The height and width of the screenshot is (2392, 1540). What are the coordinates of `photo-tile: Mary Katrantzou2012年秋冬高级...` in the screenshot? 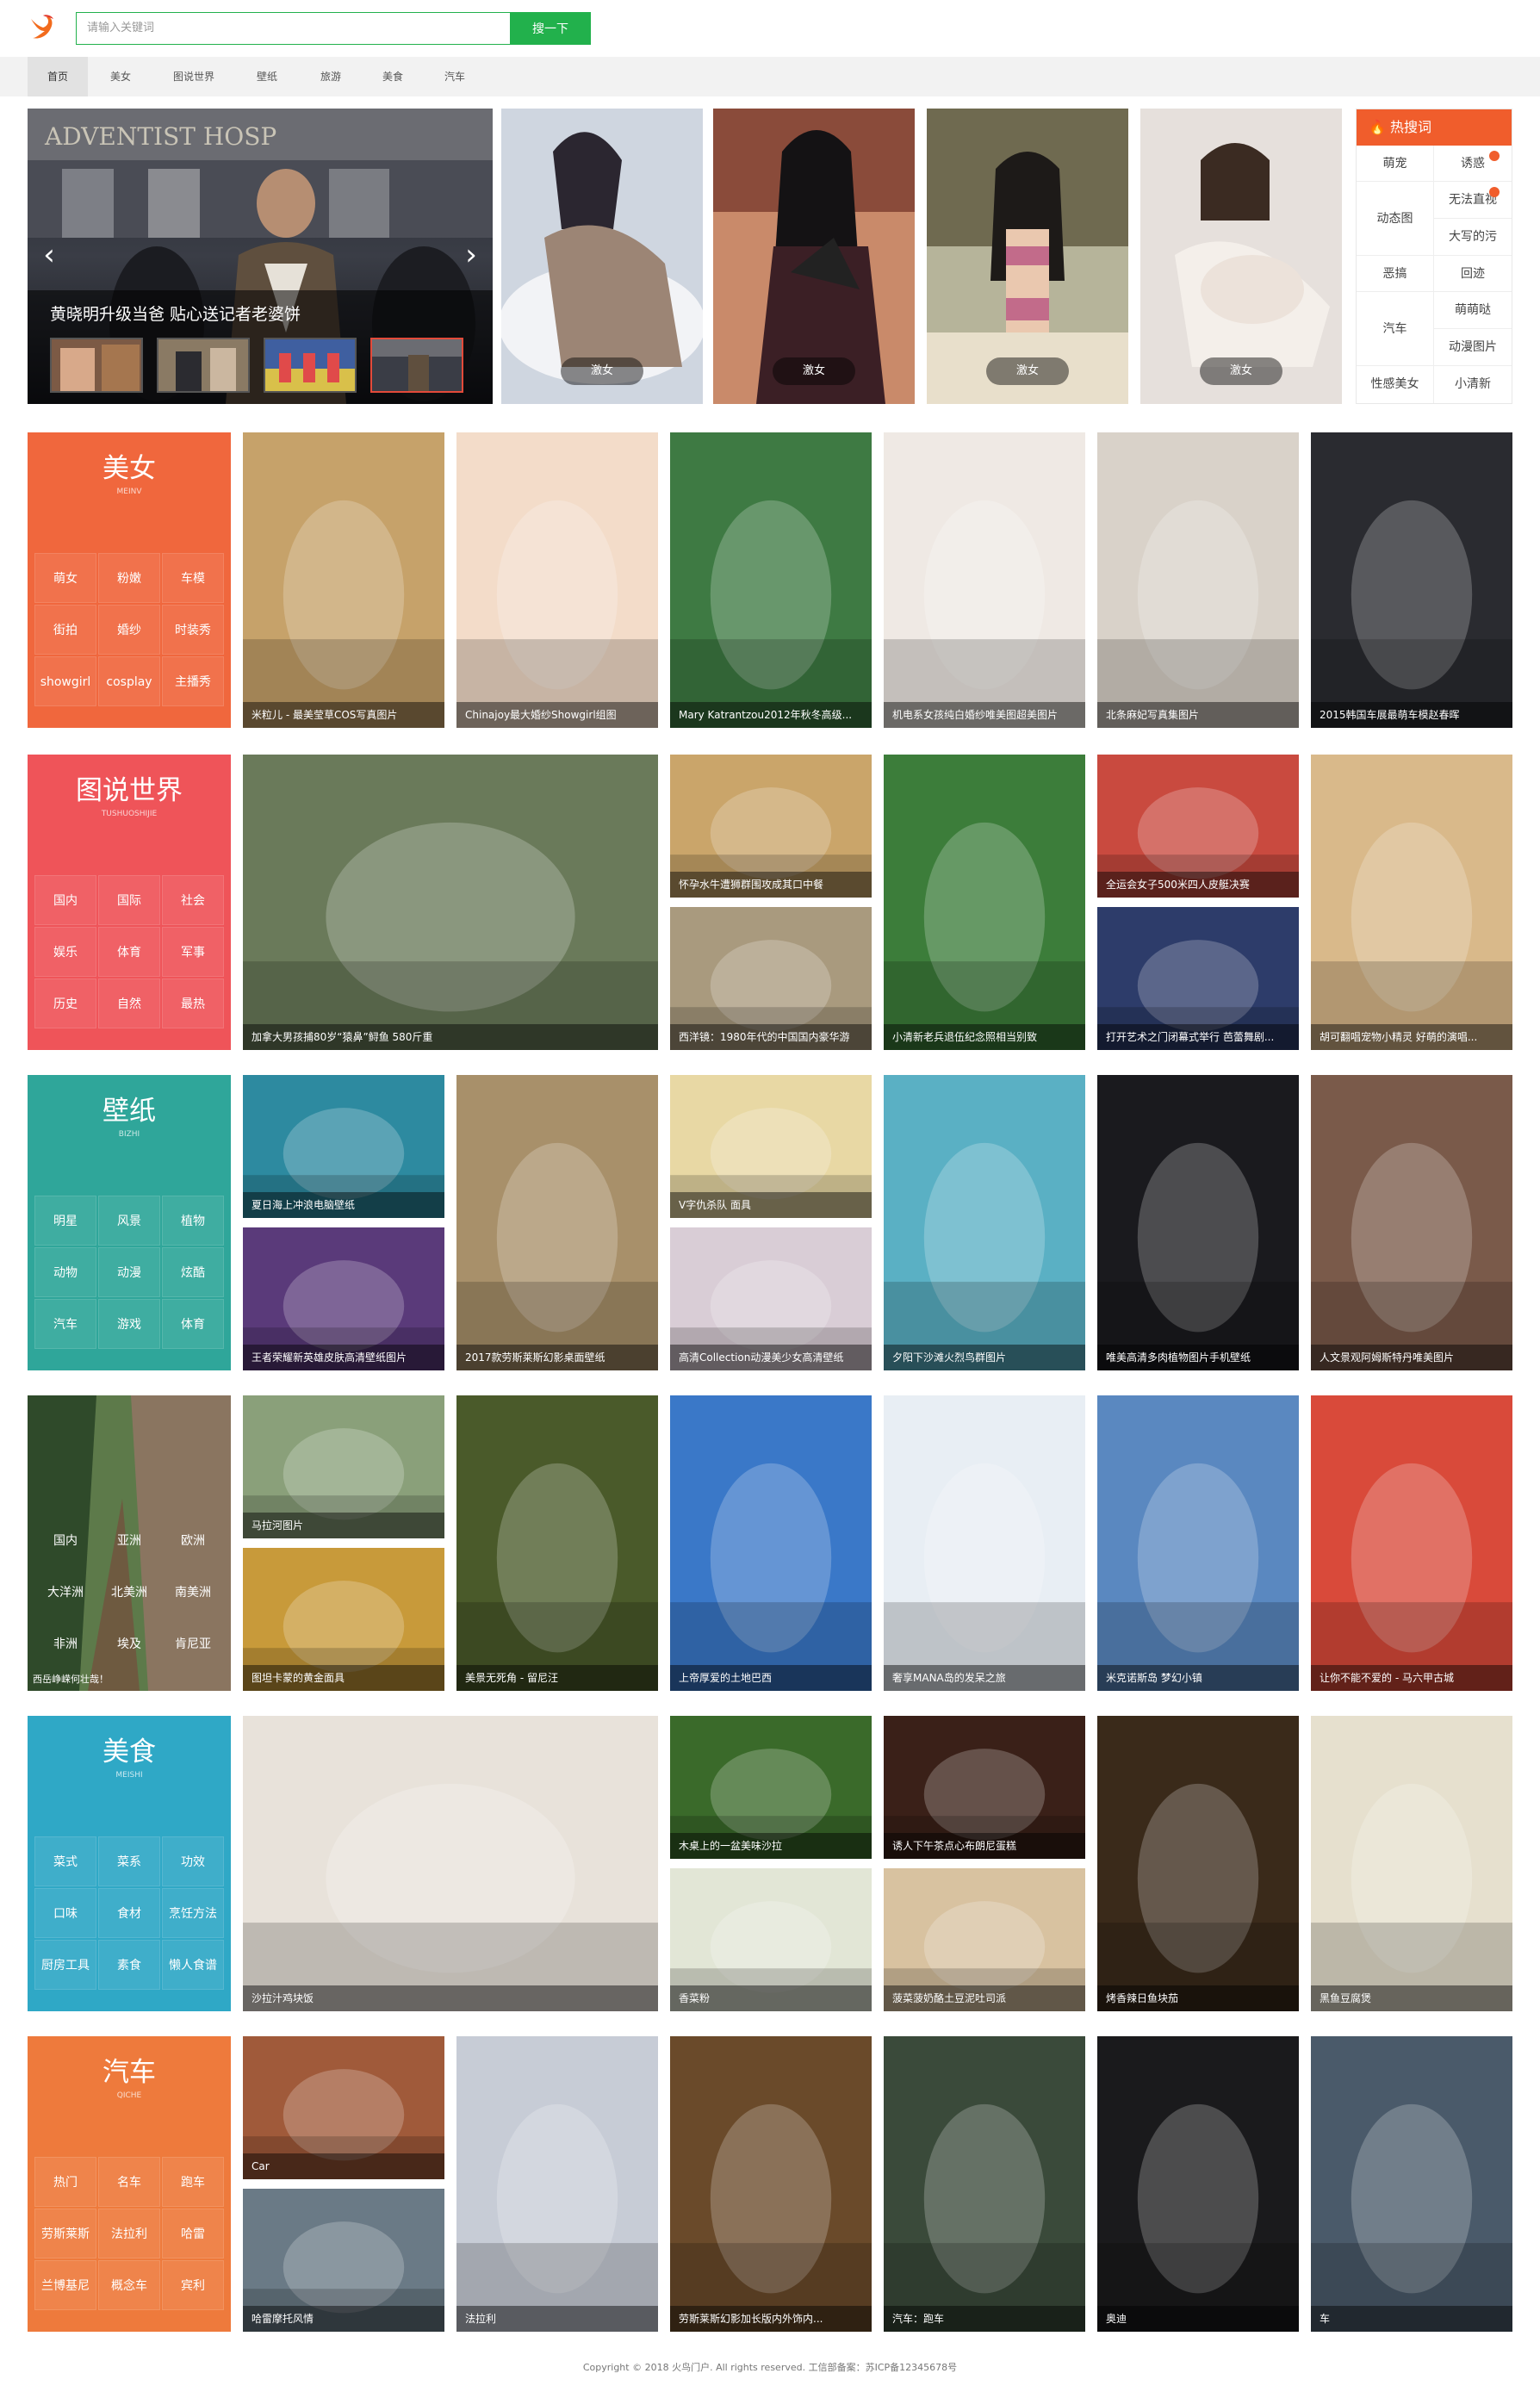 It's located at (771, 580).